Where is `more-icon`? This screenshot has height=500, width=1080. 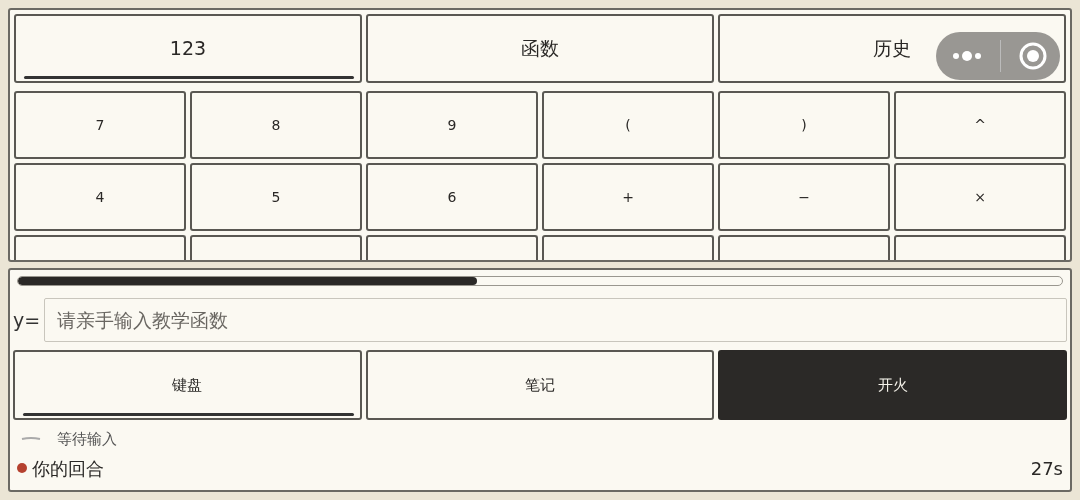 more-icon is located at coordinates (967, 56).